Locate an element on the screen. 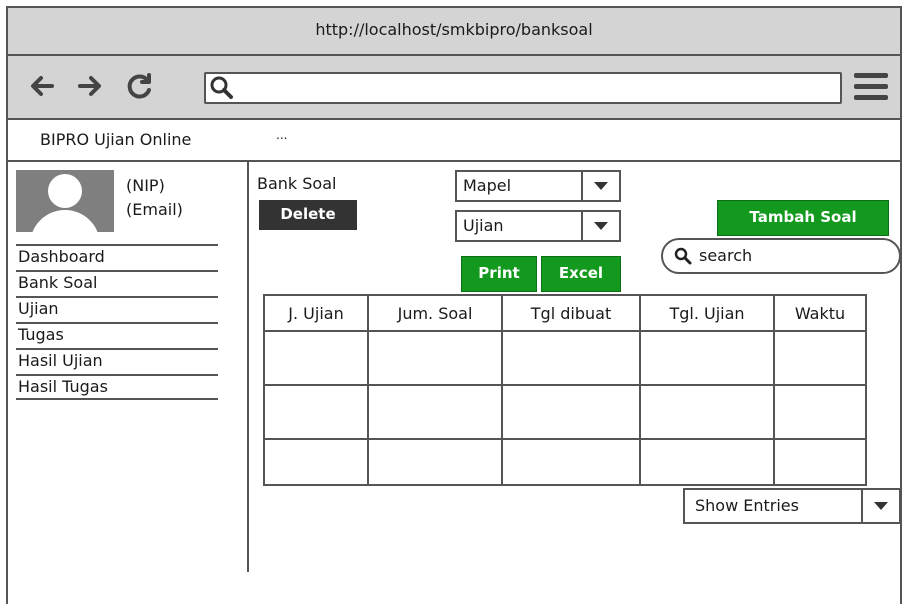 This screenshot has height=608, width=905. mapel-select-value: Mapel is located at coordinates (487, 185).